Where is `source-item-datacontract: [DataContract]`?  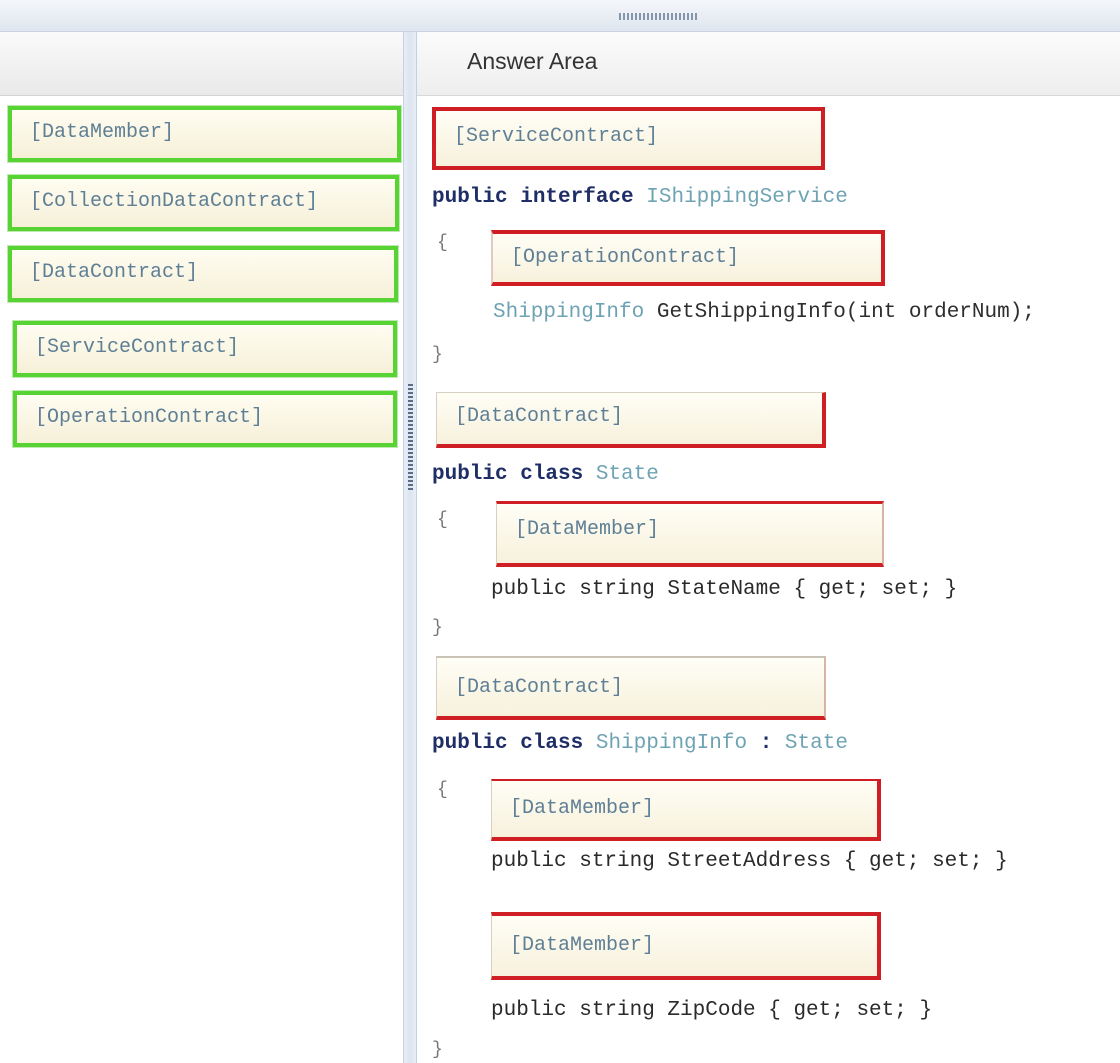 source-item-datacontract: [DataContract] is located at coordinates (203, 274).